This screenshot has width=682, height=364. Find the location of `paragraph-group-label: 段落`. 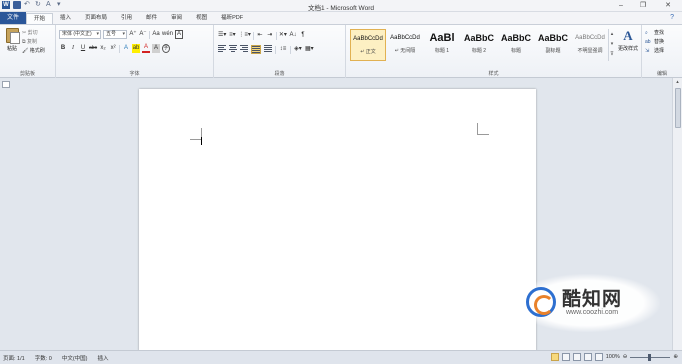

paragraph-group-label: 段落 is located at coordinates (279, 74).